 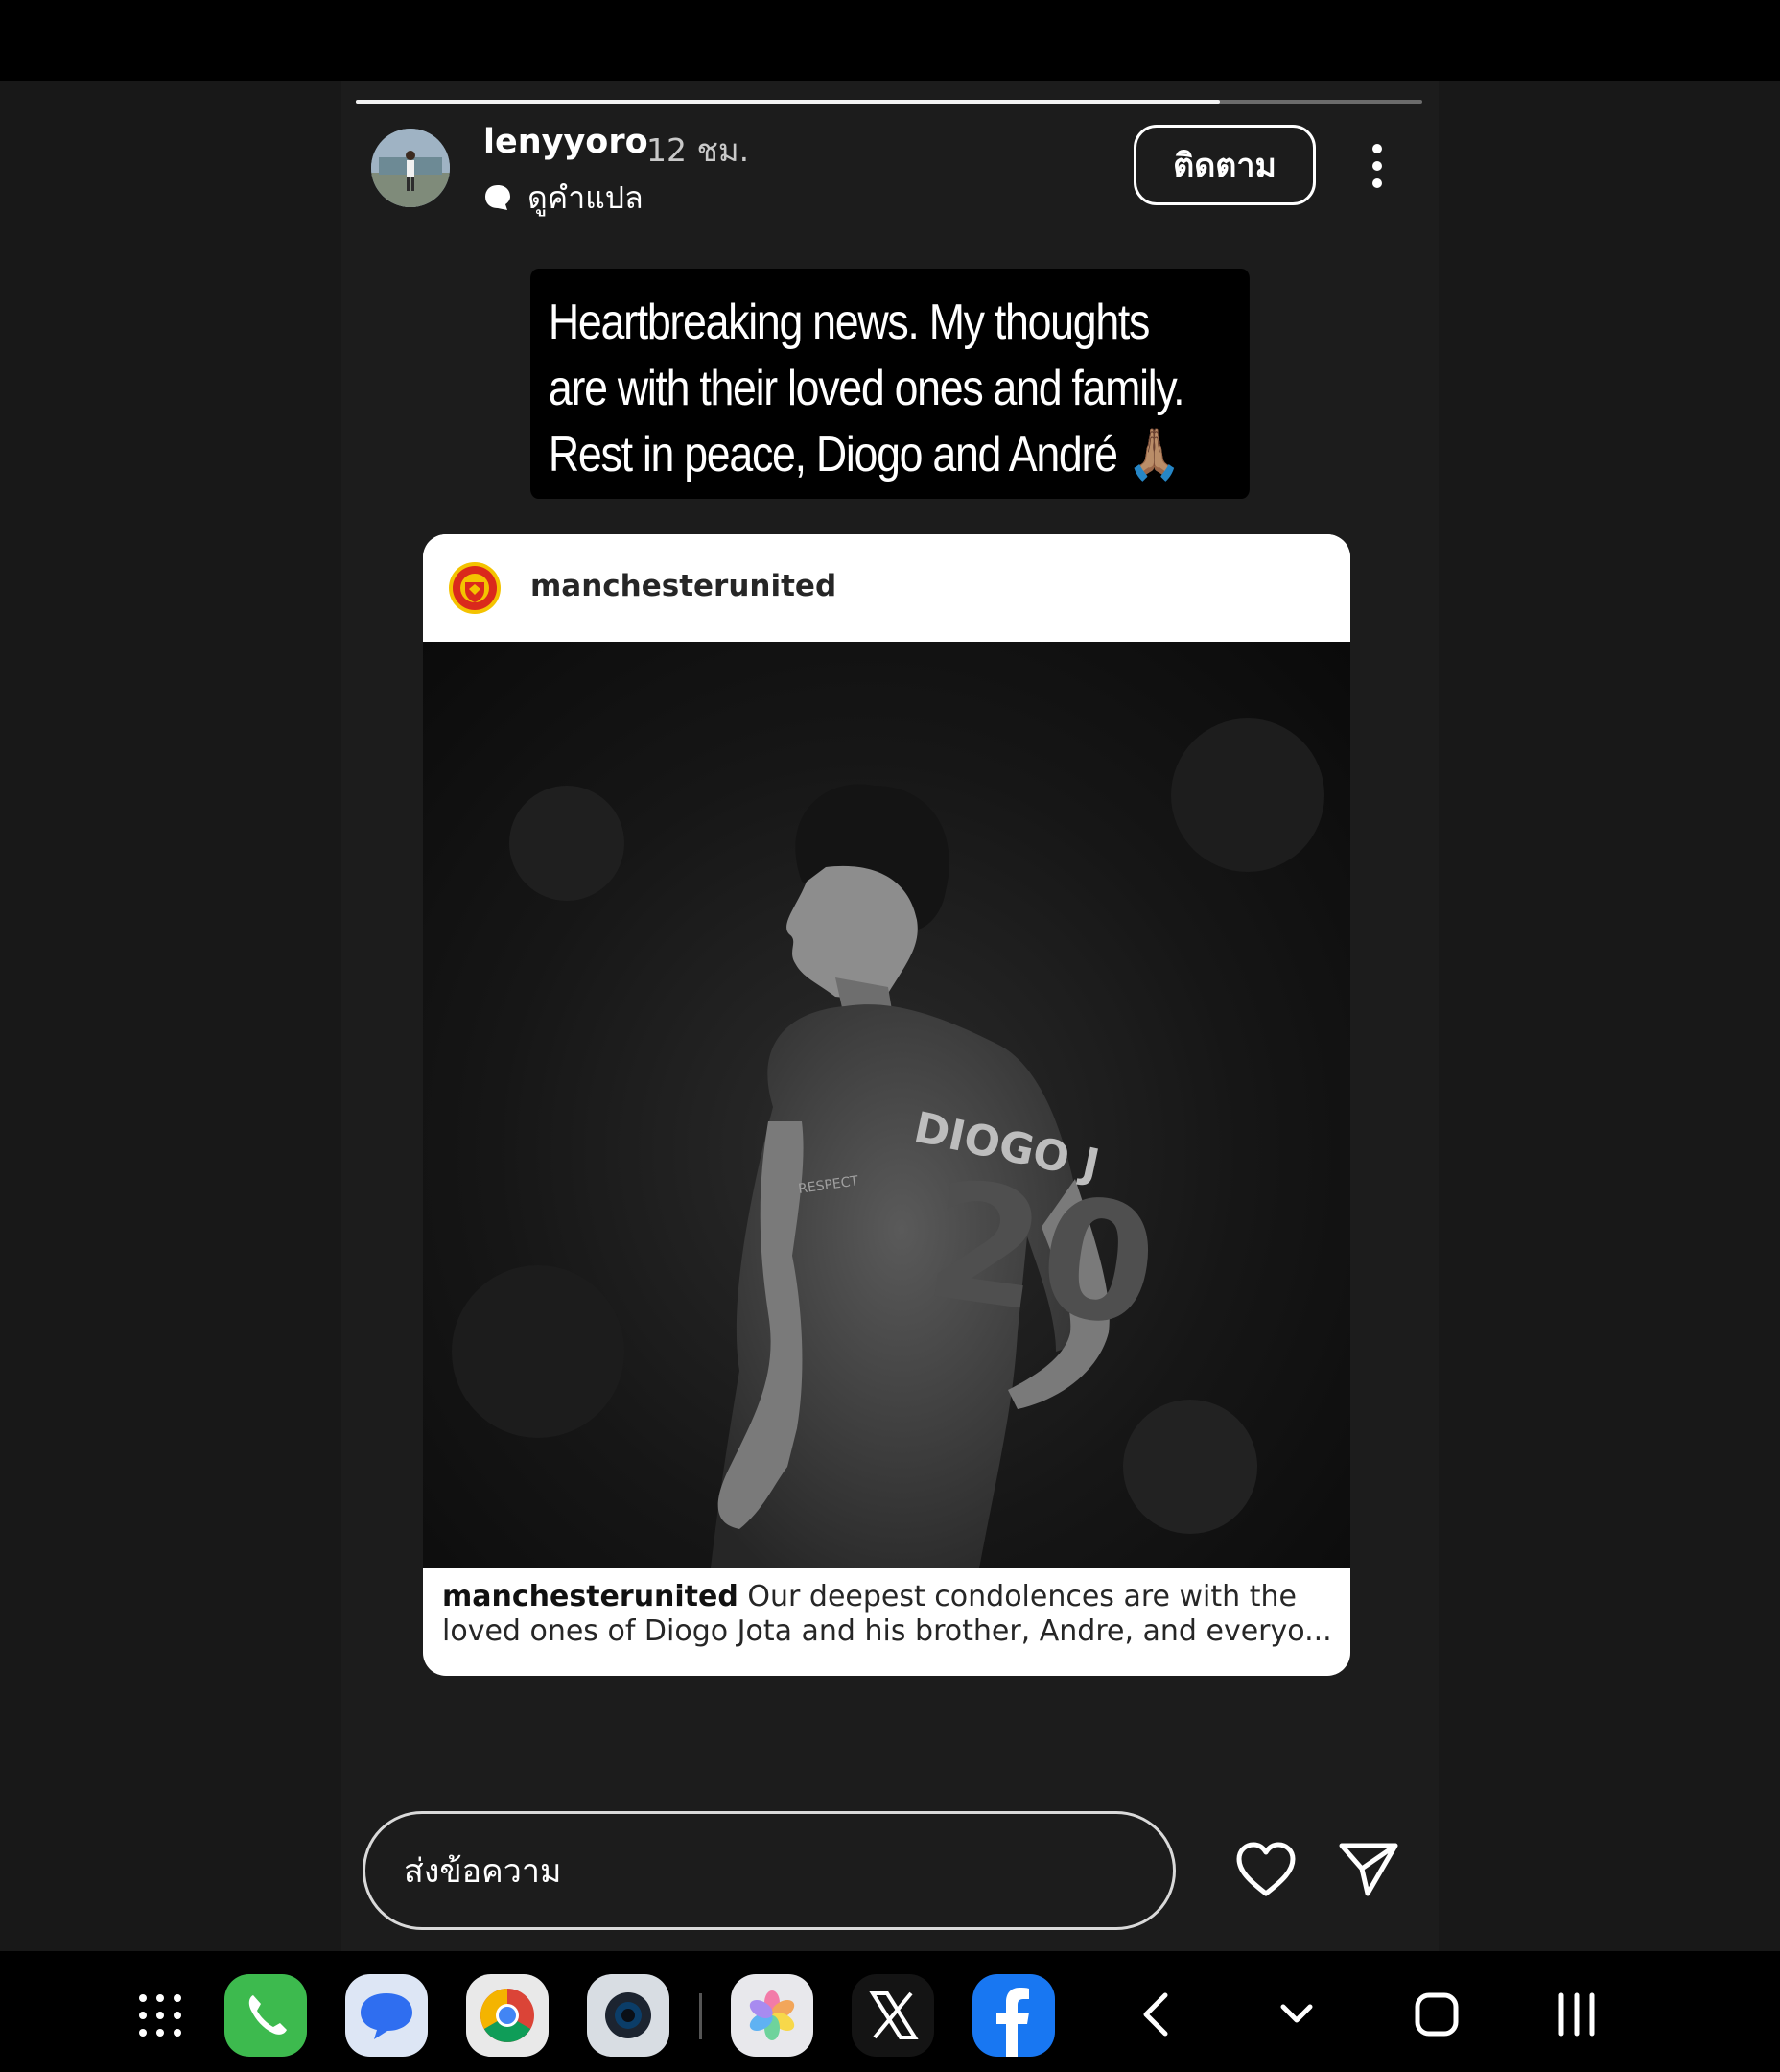 I want to click on send-message-placeholder: ส่งข้อความ, so click(x=483, y=1871).